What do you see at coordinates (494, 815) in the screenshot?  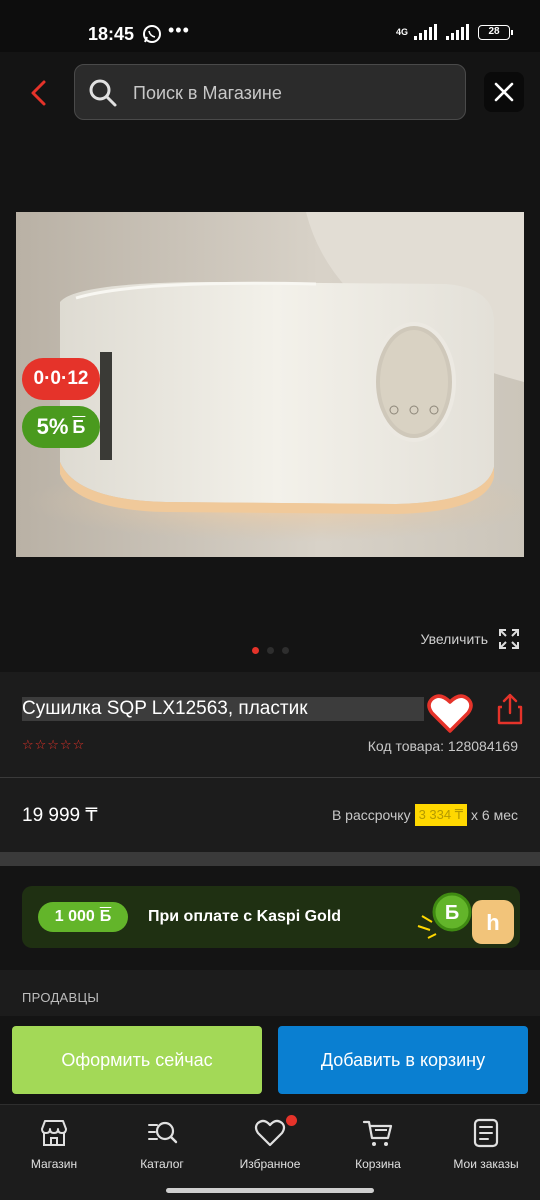 I see `installment-suffix: х 6 мес` at bounding box center [494, 815].